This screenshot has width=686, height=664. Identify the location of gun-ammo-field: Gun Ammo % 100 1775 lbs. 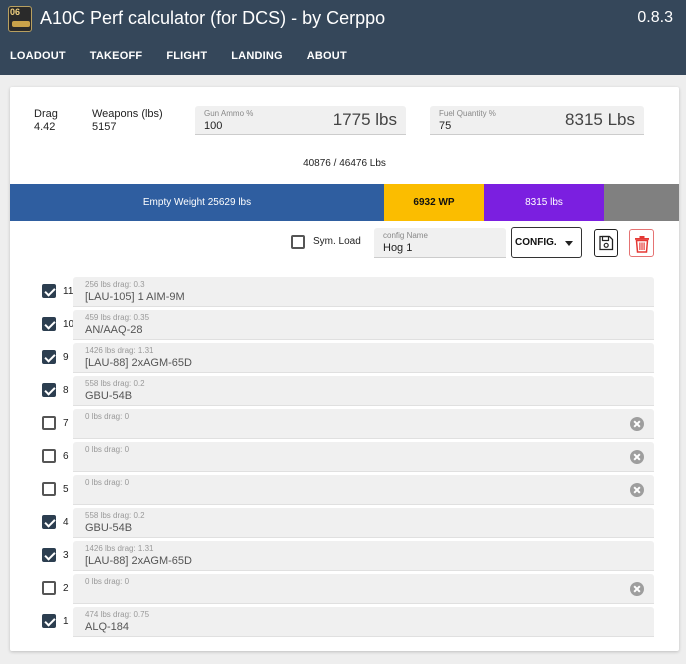
(300, 120).